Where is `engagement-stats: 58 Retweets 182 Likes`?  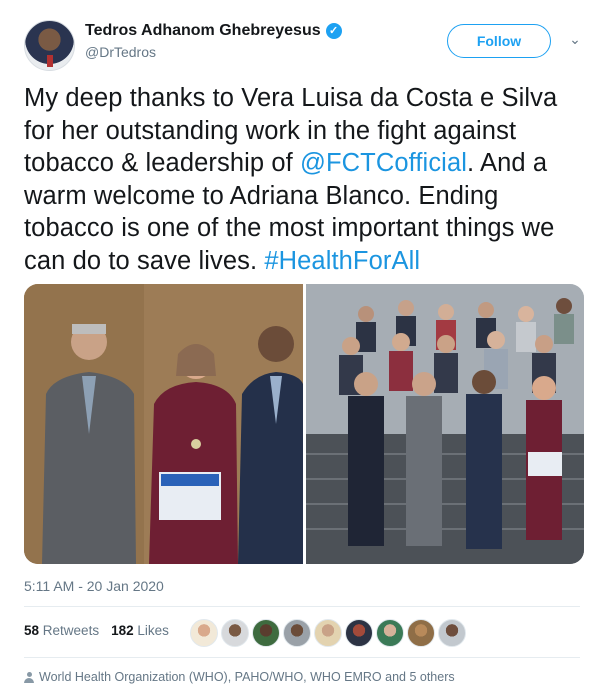
engagement-stats: 58 Retweets 182 Likes is located at coordinates (96, 630).